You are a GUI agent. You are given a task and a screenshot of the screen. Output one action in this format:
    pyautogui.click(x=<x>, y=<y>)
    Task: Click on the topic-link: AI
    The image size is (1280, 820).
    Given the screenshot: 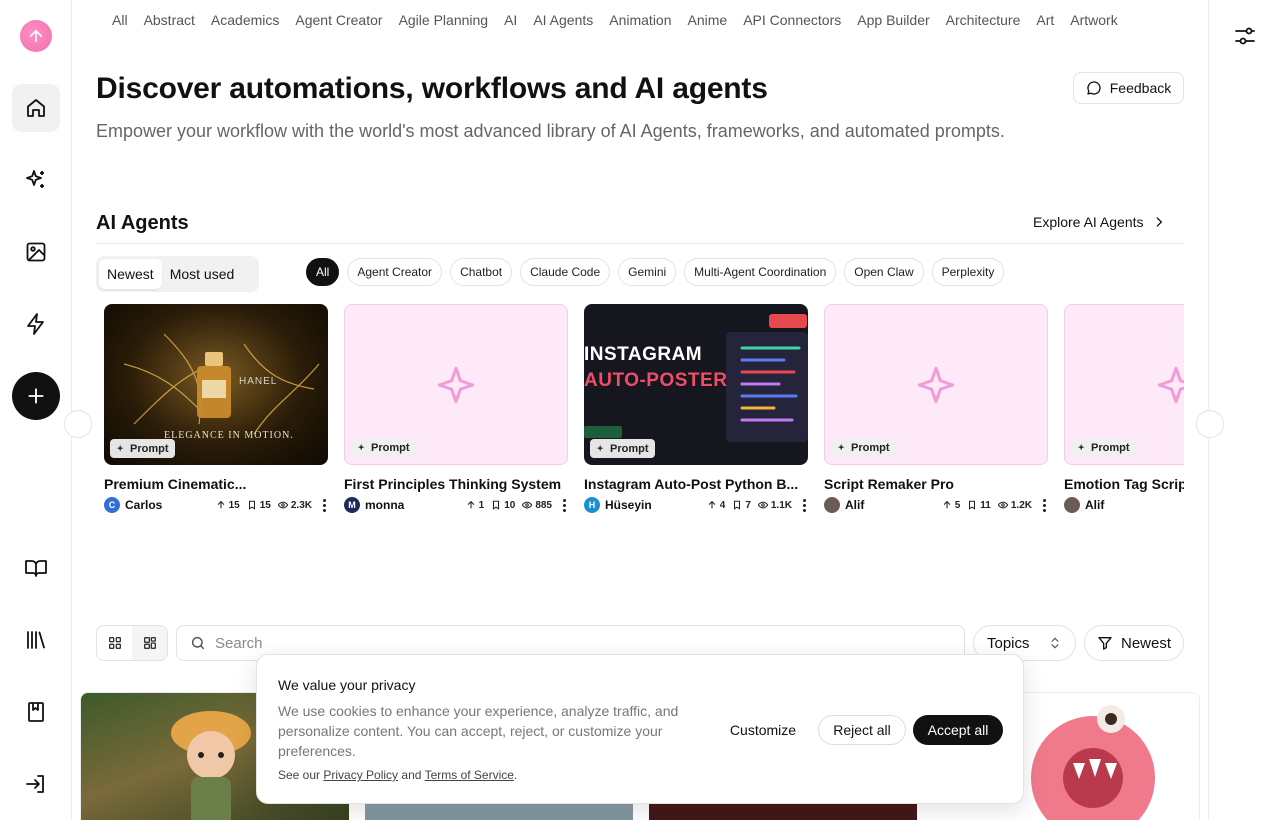 What is the action you would take?
    pyautogui.click(x=510, y=20)
    